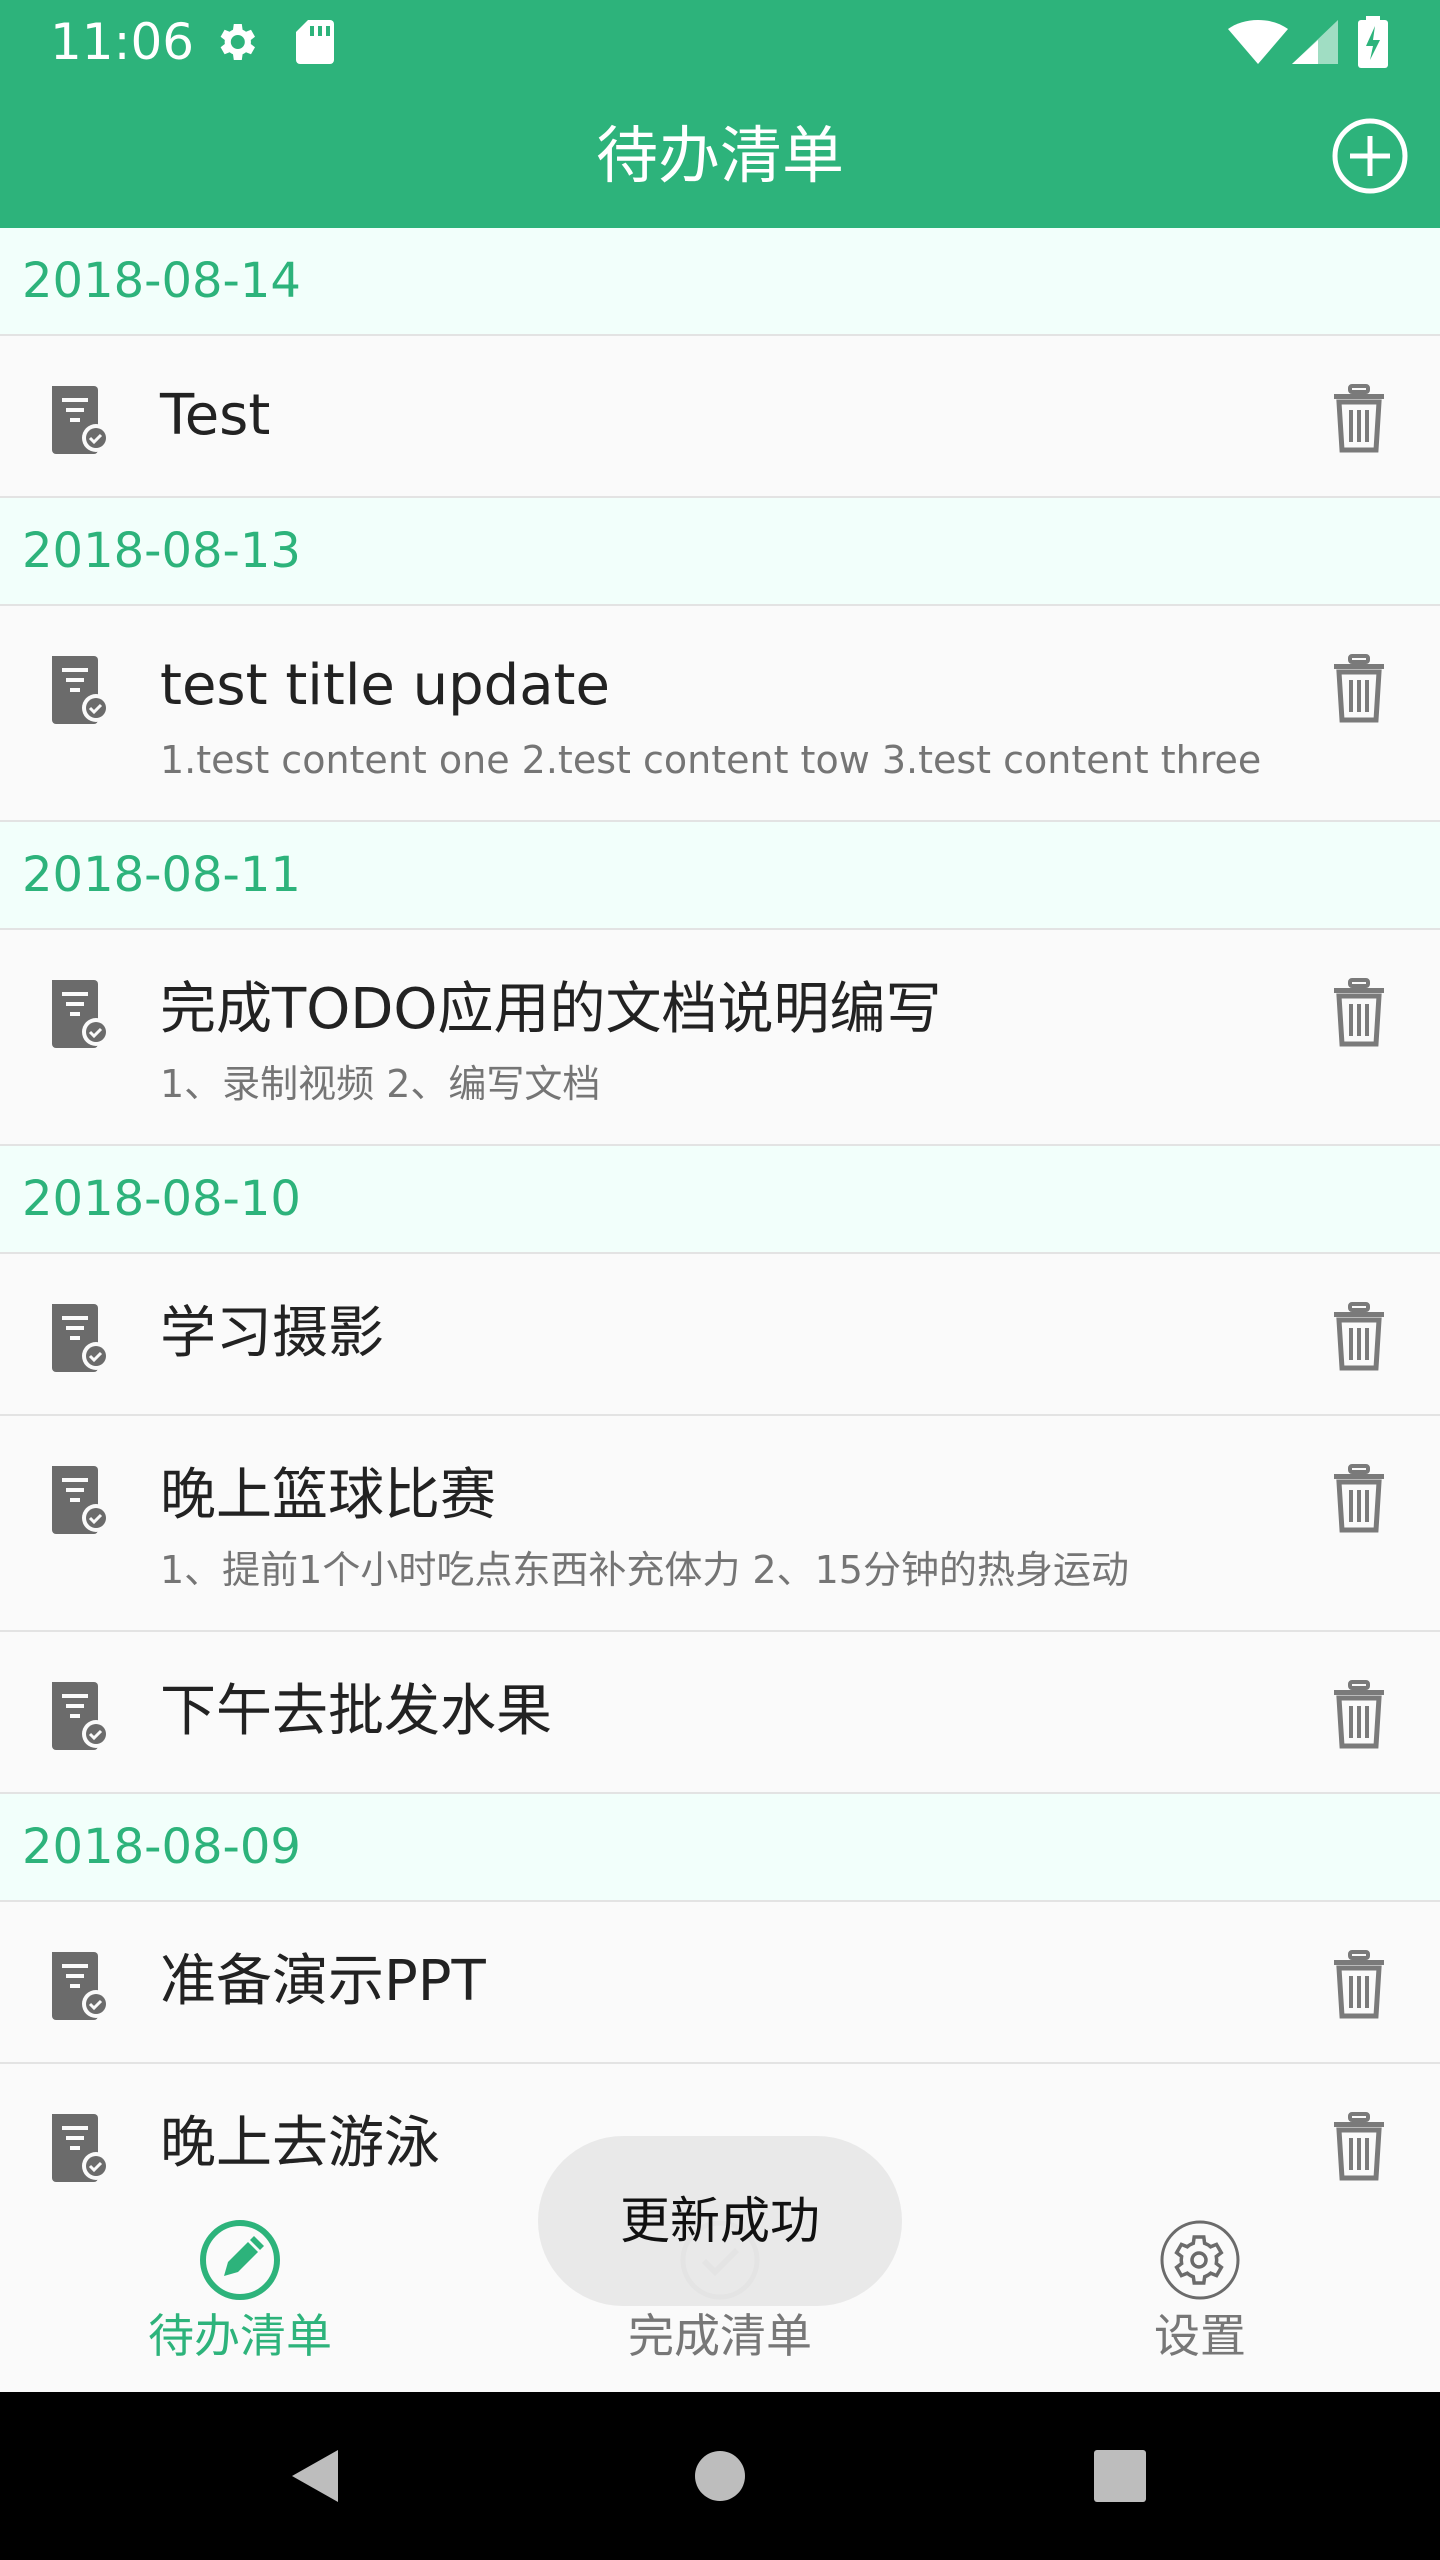 This screenshot has width=1440, height=2560. I want to click on battery-charging-icon, so click(1373, 44).